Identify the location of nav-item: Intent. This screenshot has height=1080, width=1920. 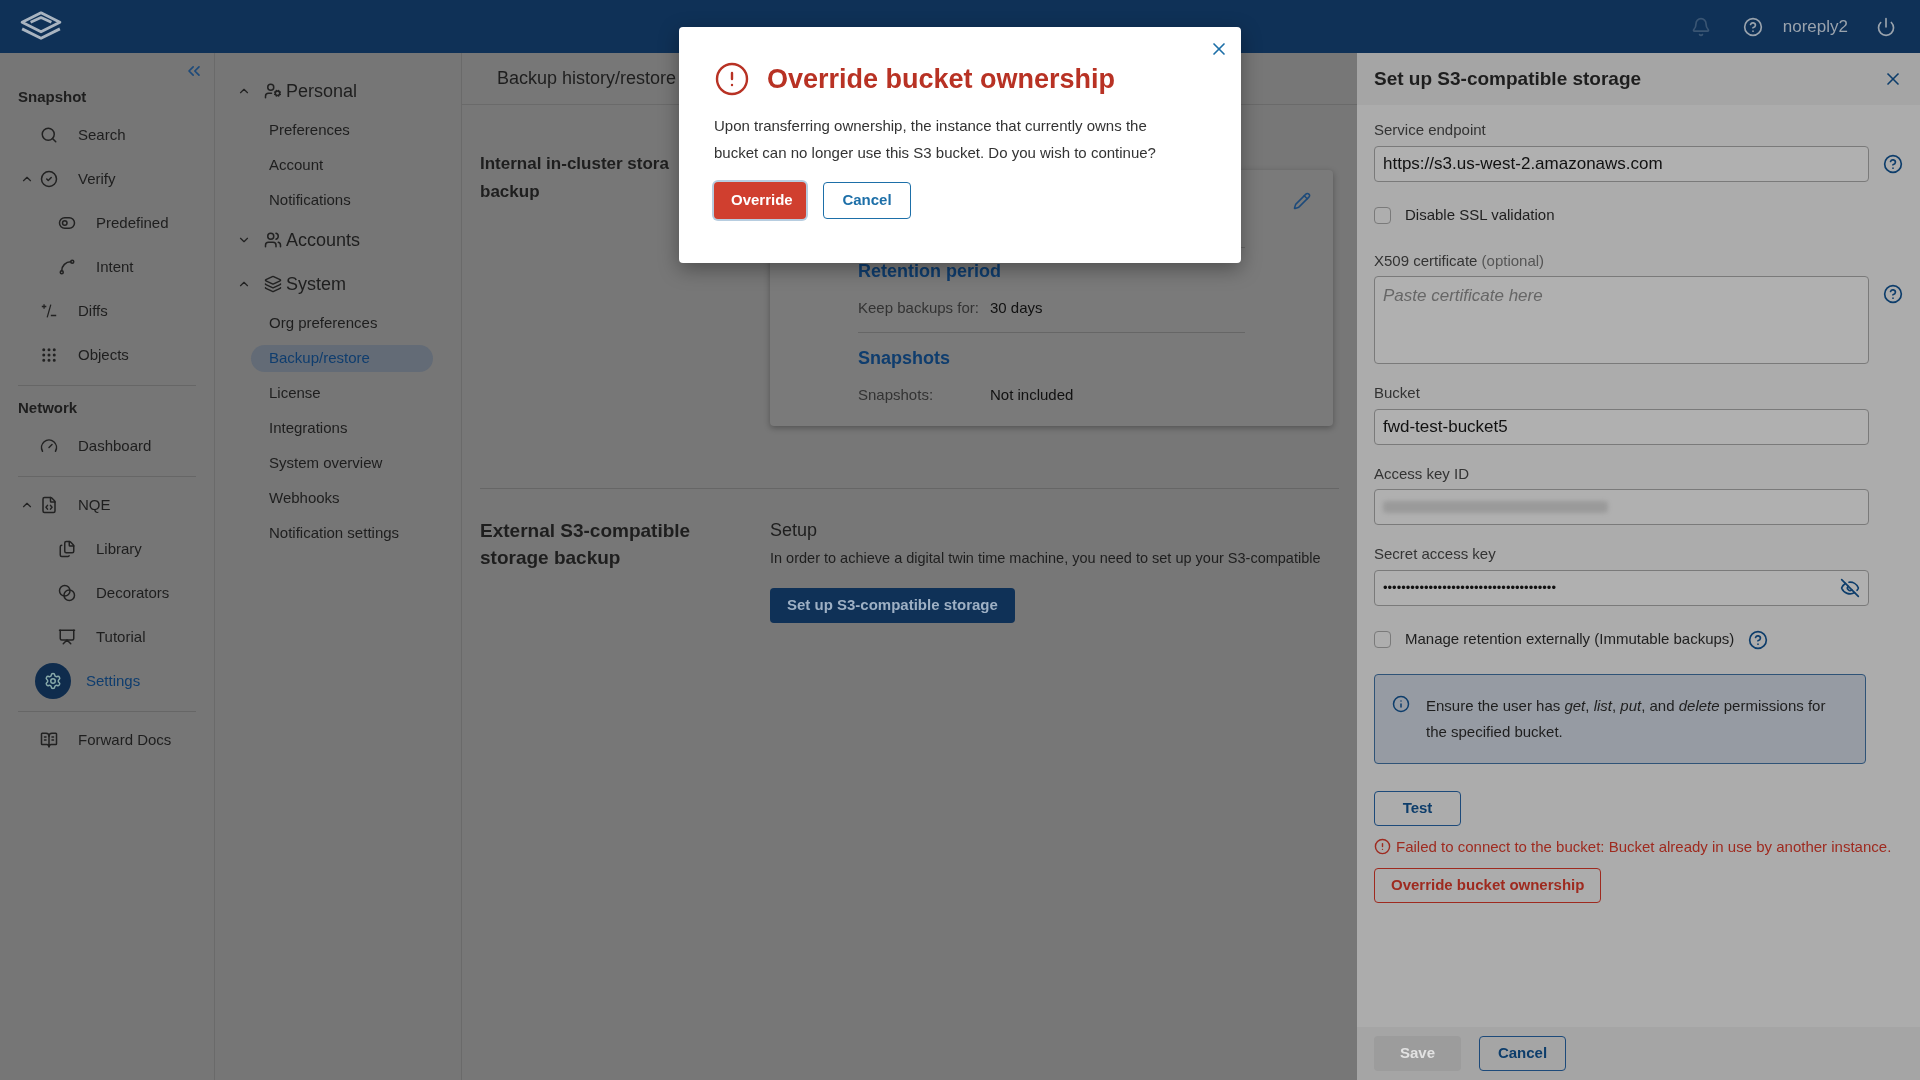
(107, 267).